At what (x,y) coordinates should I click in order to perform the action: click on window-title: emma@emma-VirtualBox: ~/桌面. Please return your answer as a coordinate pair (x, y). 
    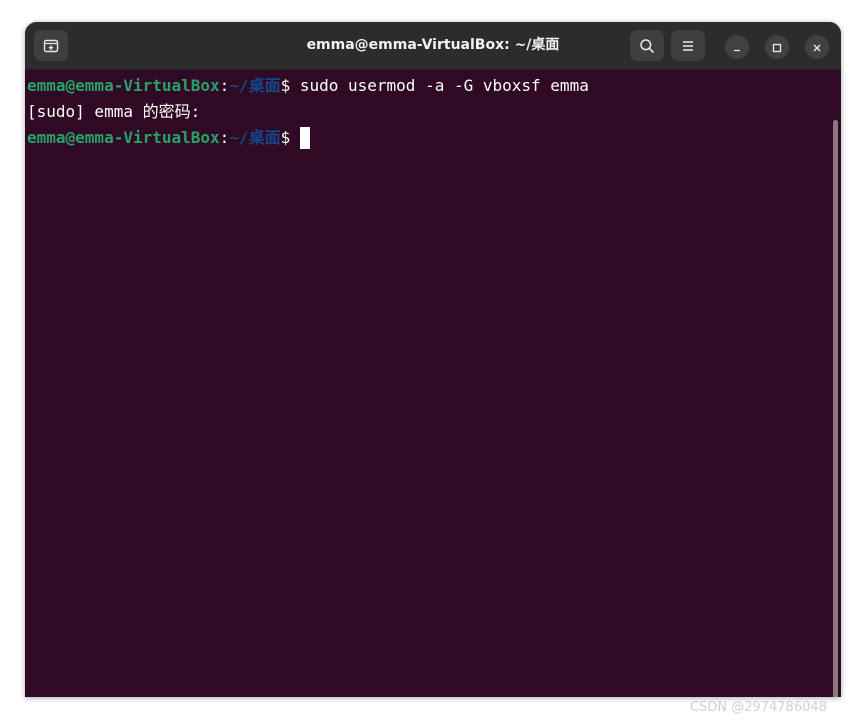
    Looking at the image, I should click on (433, 45).